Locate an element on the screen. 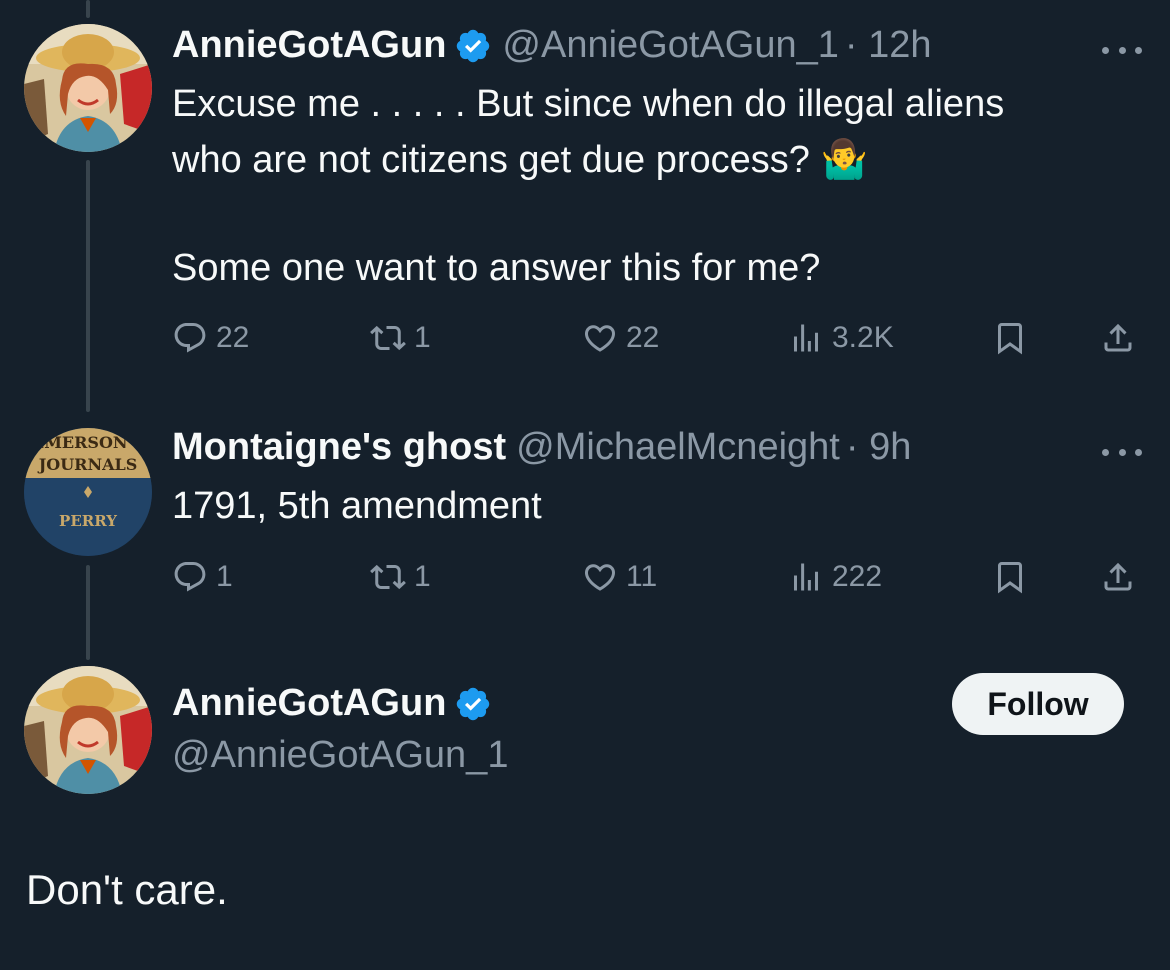  tweet2-time: · 9h is located at coordinates (878, 447).